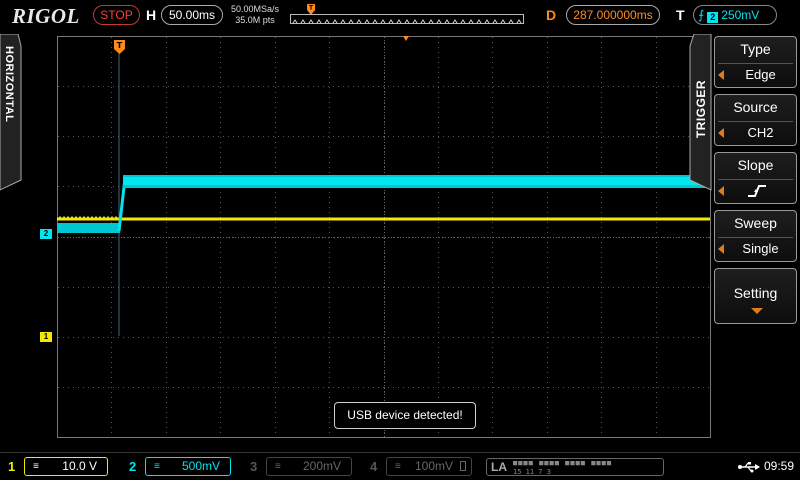  What do you see at coordinates (760, 74) in the screenshot?
I see `menu-type-value: Edge` at bounding box center [760, 74].